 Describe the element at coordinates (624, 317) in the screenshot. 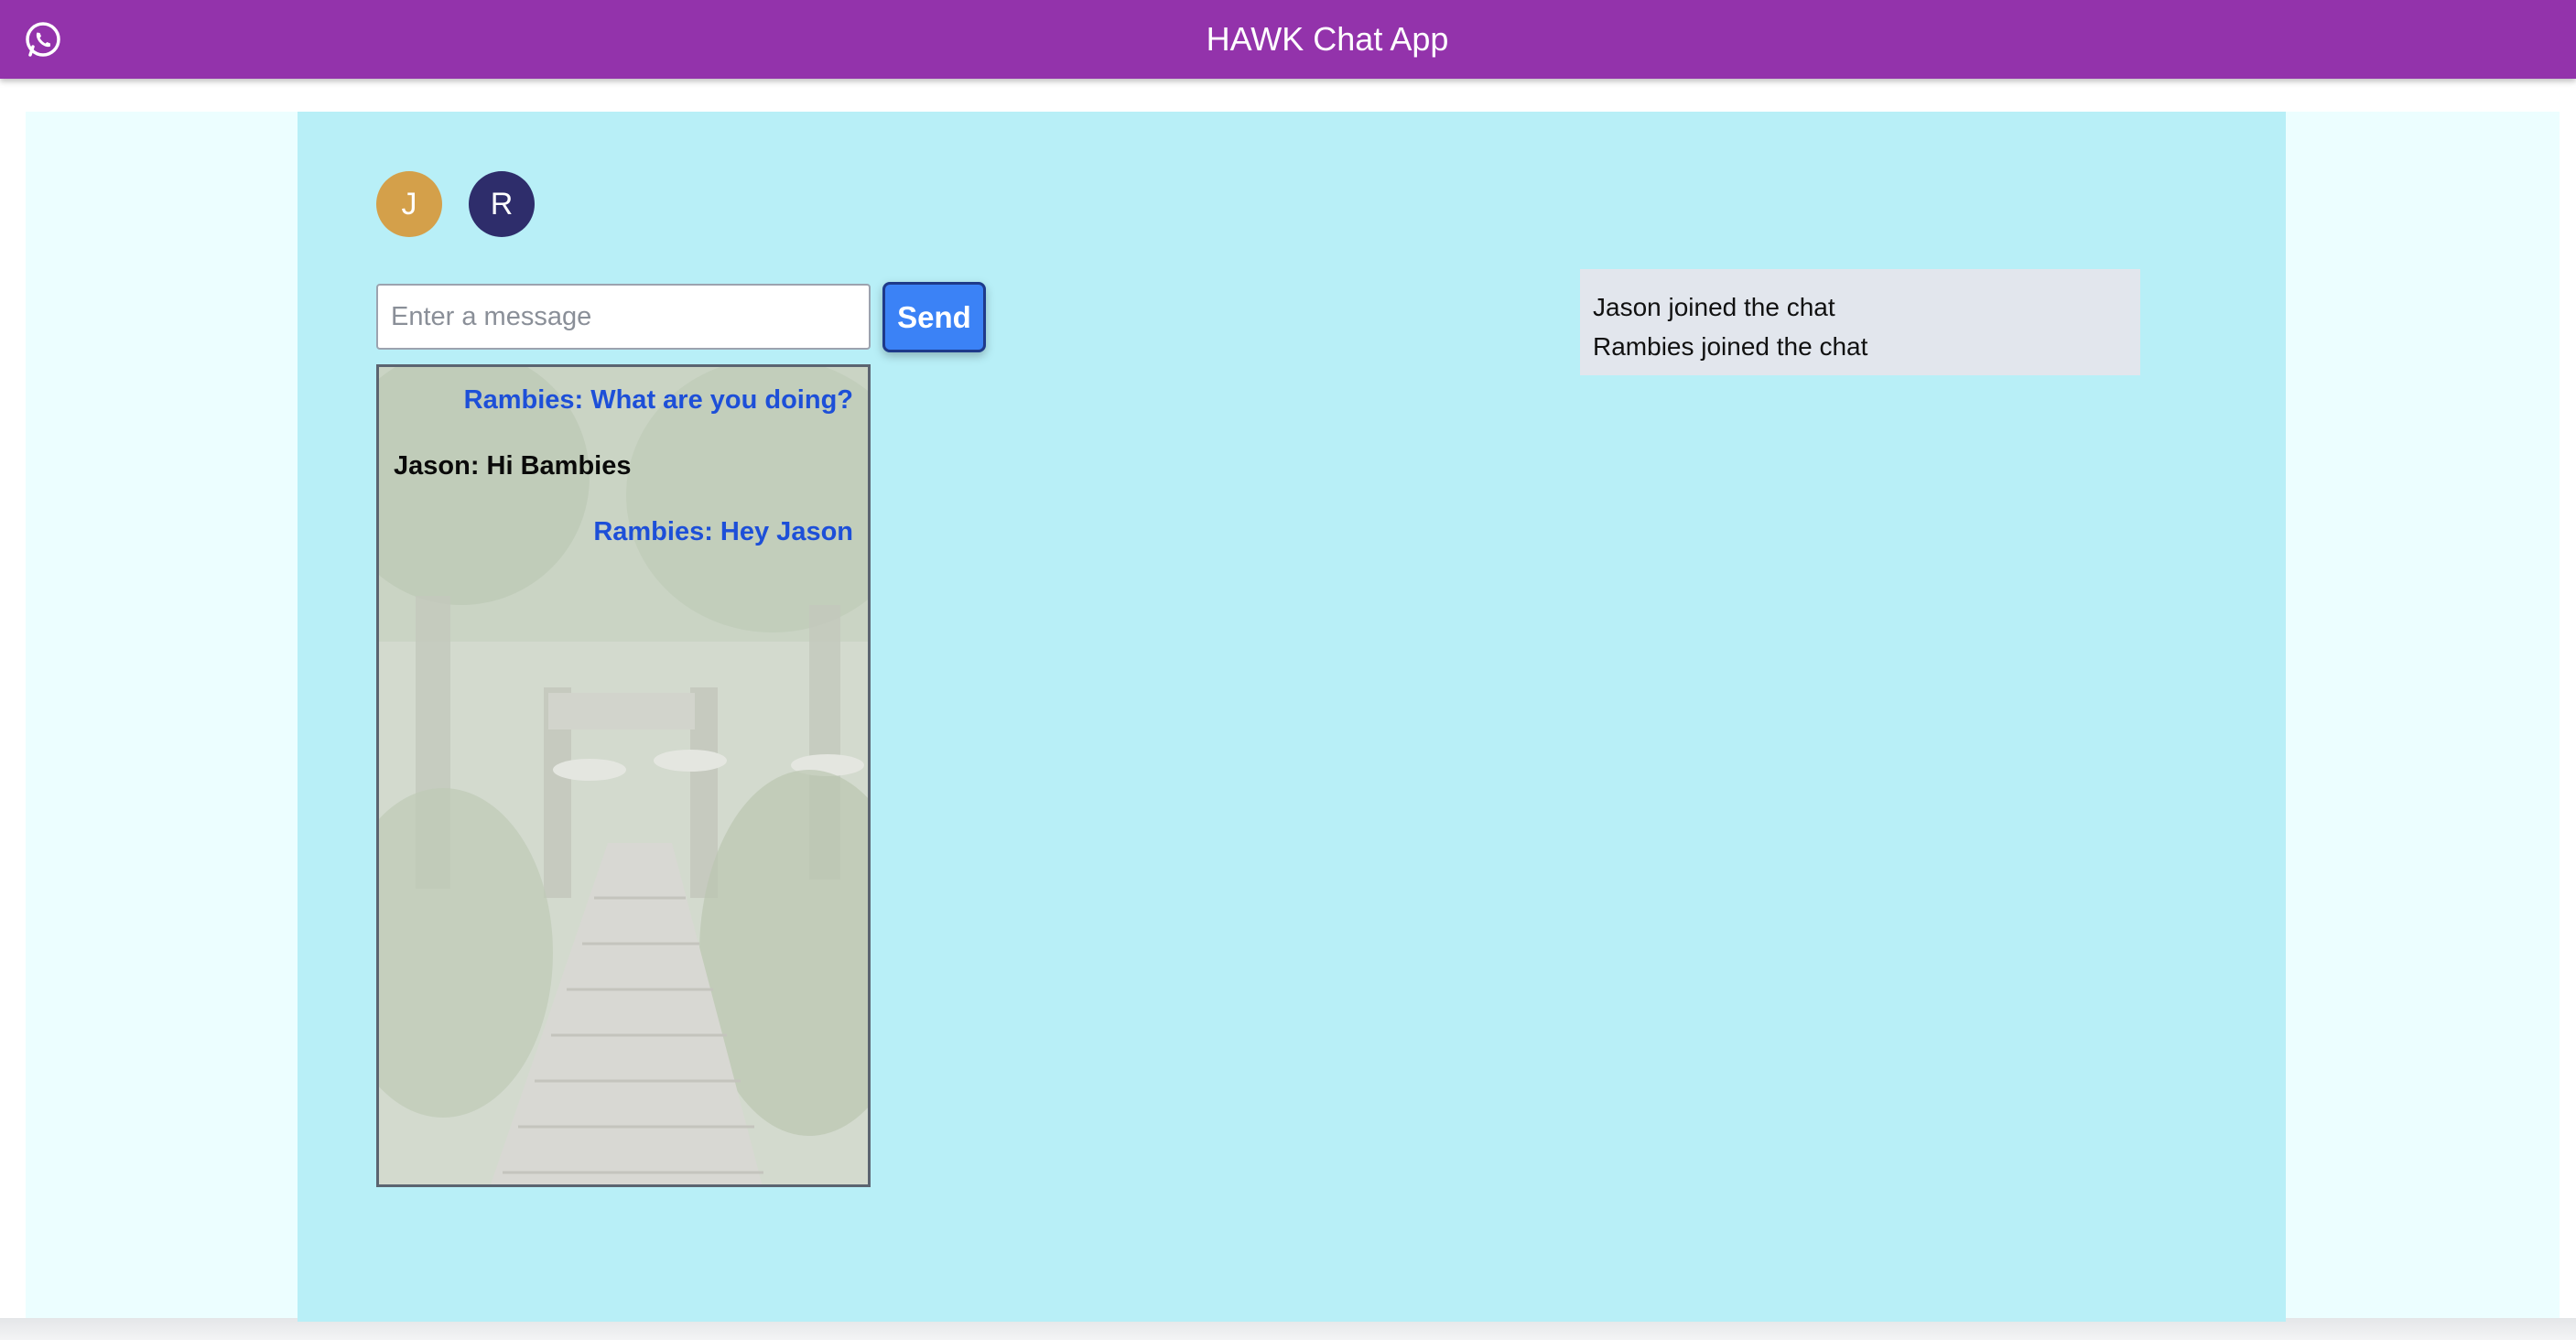

I see `message-input` at that location.